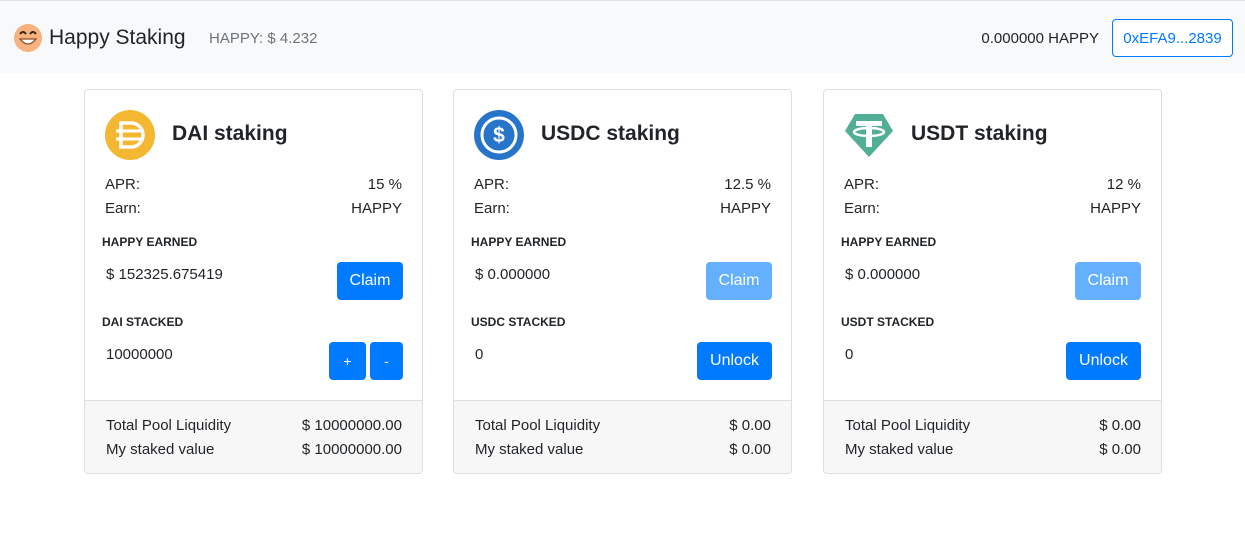 This screenshot has width=1245, height=537. I want to click on my-staked-value: $ 10000000.00, so click(351, 449).